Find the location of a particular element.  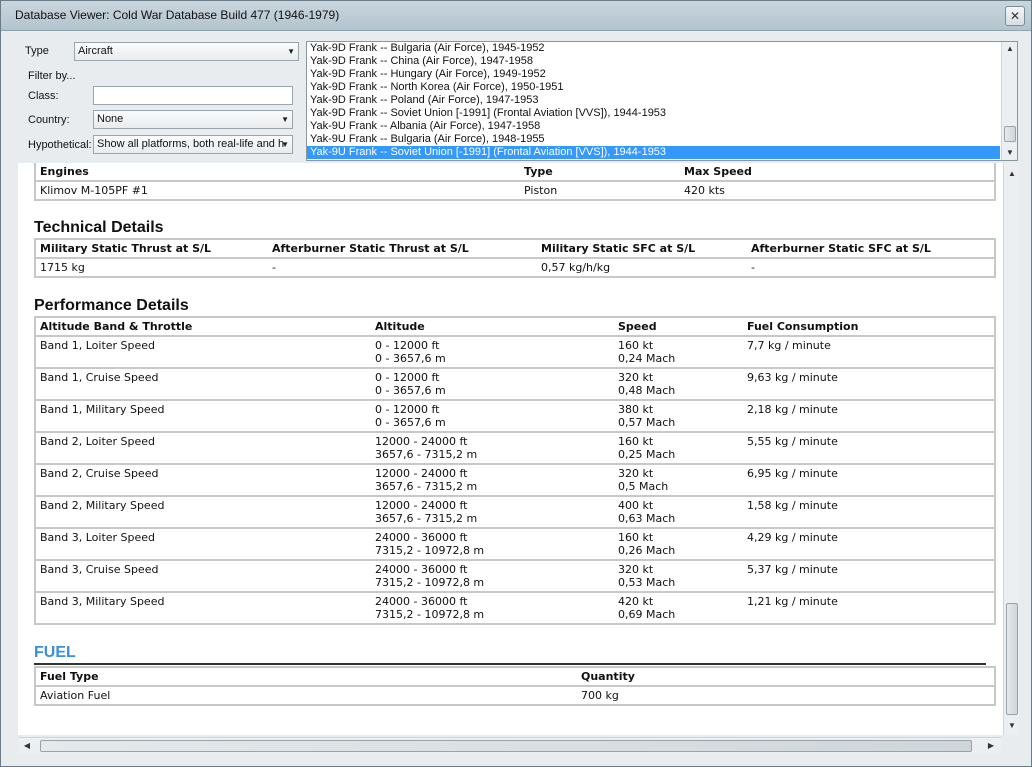

cell-line: 5,37 kg / minute is located at coordinates (792, 569).